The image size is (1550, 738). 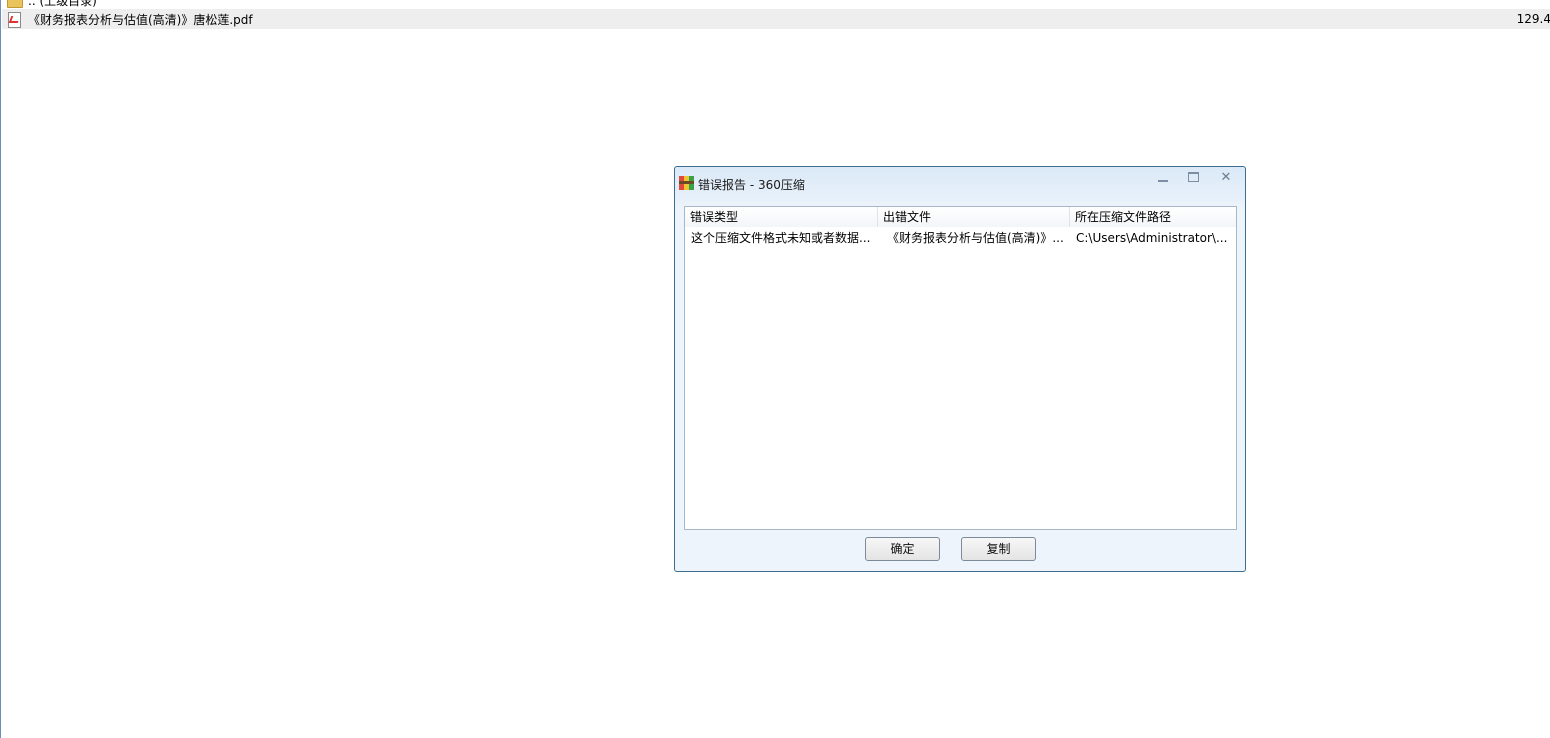 I want to click on 360zip-app-icon, so click(x=686, y=183).